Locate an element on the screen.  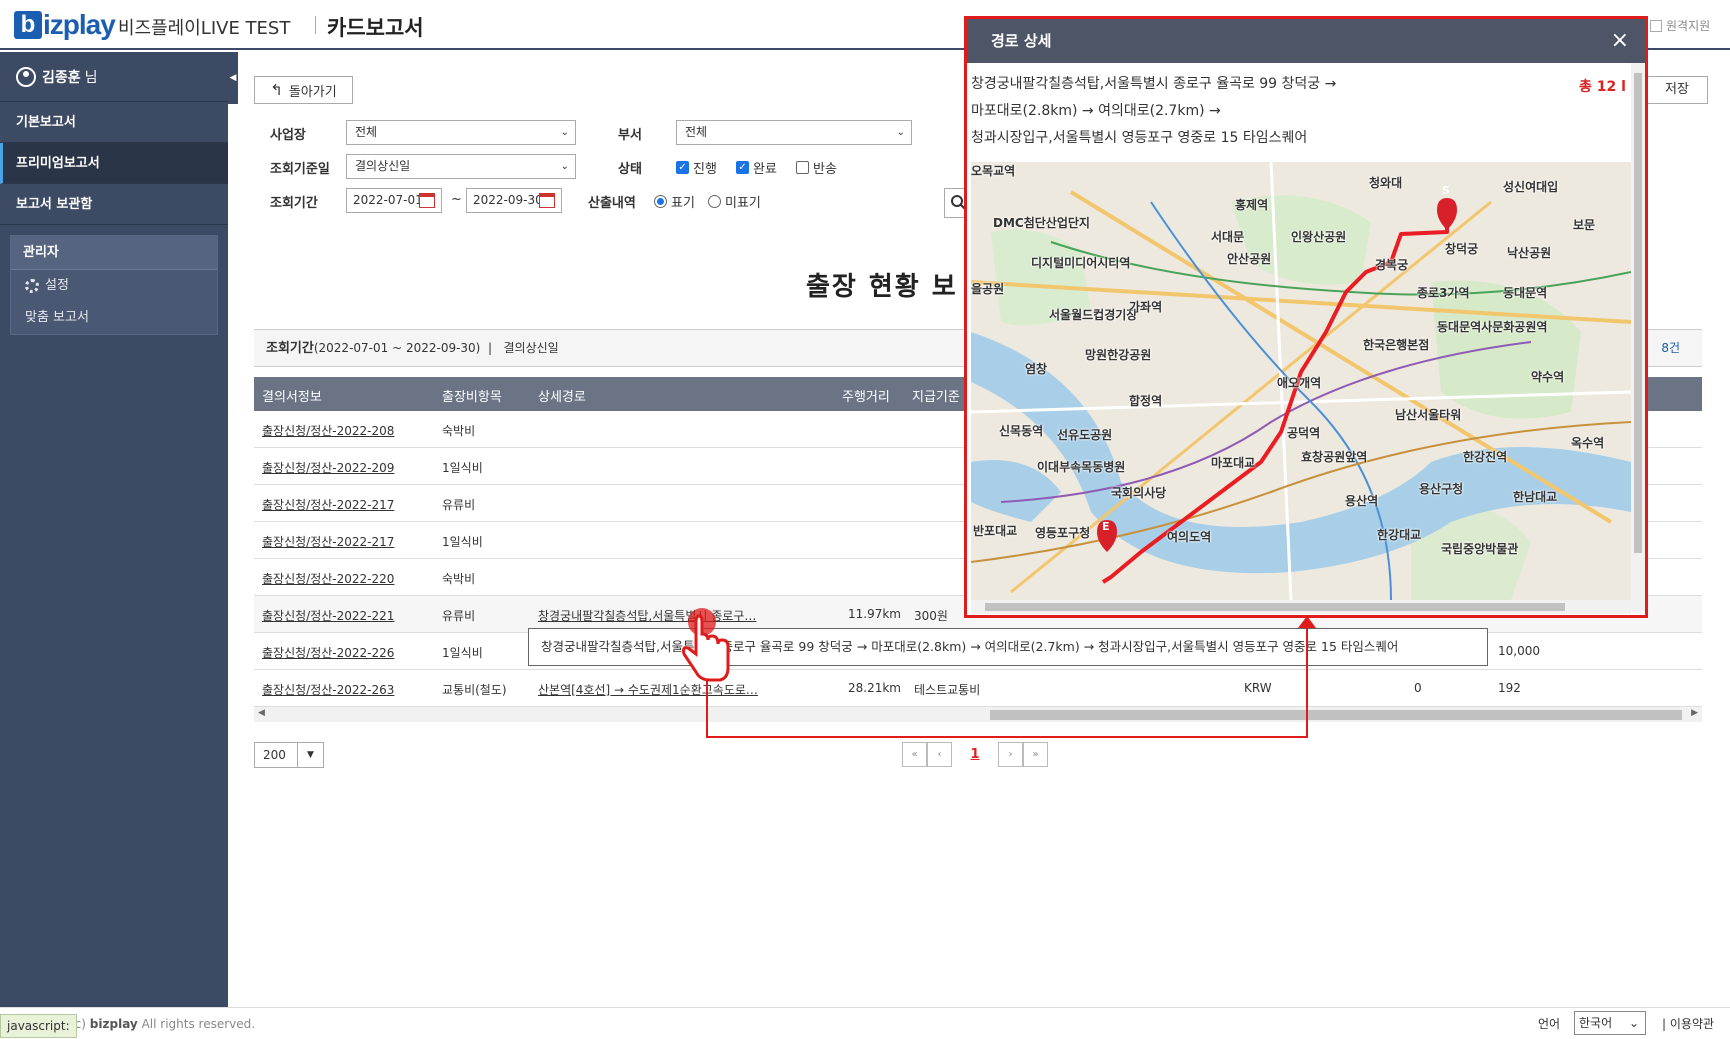
period-label: 조회기간 is located at coordinates (294, 203).